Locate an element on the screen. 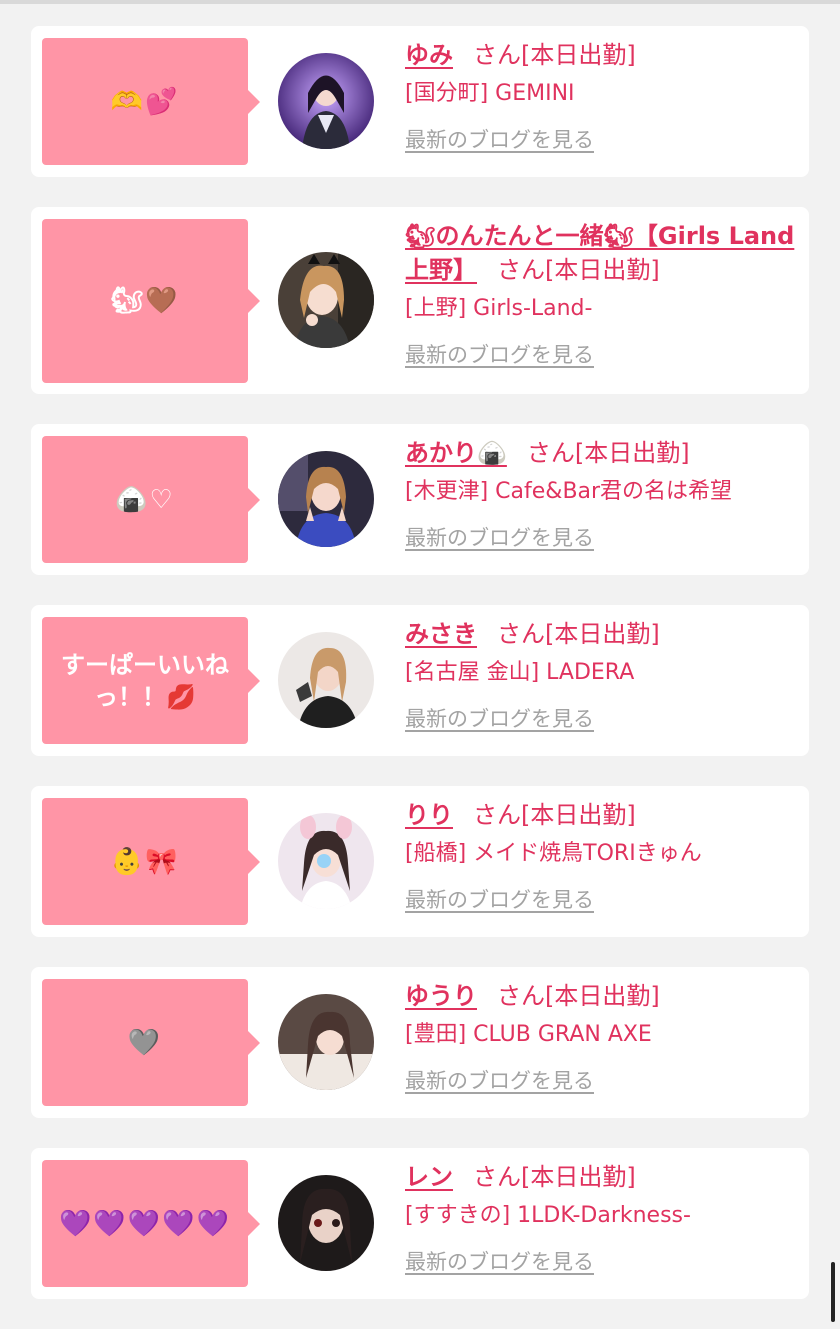 This screenshot has height=1329, width=840. message-bubble: 👶🎀 is located at coordinates (151, 861).